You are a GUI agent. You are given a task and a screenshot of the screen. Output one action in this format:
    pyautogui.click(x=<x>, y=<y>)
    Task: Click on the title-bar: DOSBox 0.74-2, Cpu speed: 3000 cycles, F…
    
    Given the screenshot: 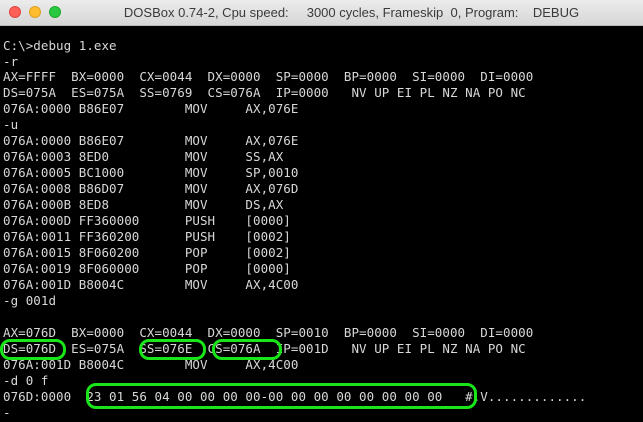 What is the action you would take?
    pyautogui.click(x=321, y=13)
    